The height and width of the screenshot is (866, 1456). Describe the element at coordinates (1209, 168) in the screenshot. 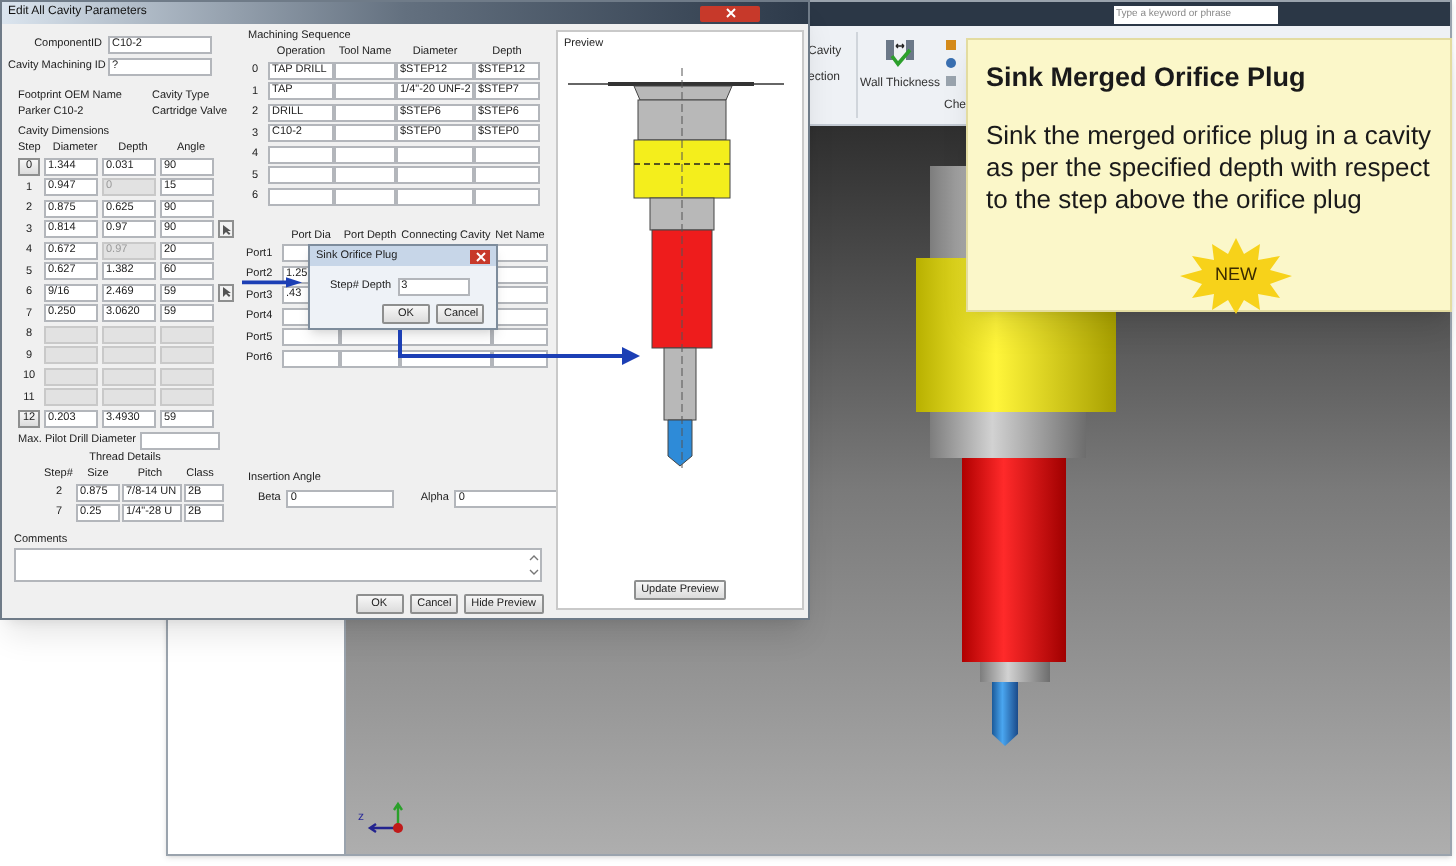

I see `tooltip-text: Sink the merged orifice plug in a cavity as per the specified depth with respect to the step above the orifice plug` at that location.